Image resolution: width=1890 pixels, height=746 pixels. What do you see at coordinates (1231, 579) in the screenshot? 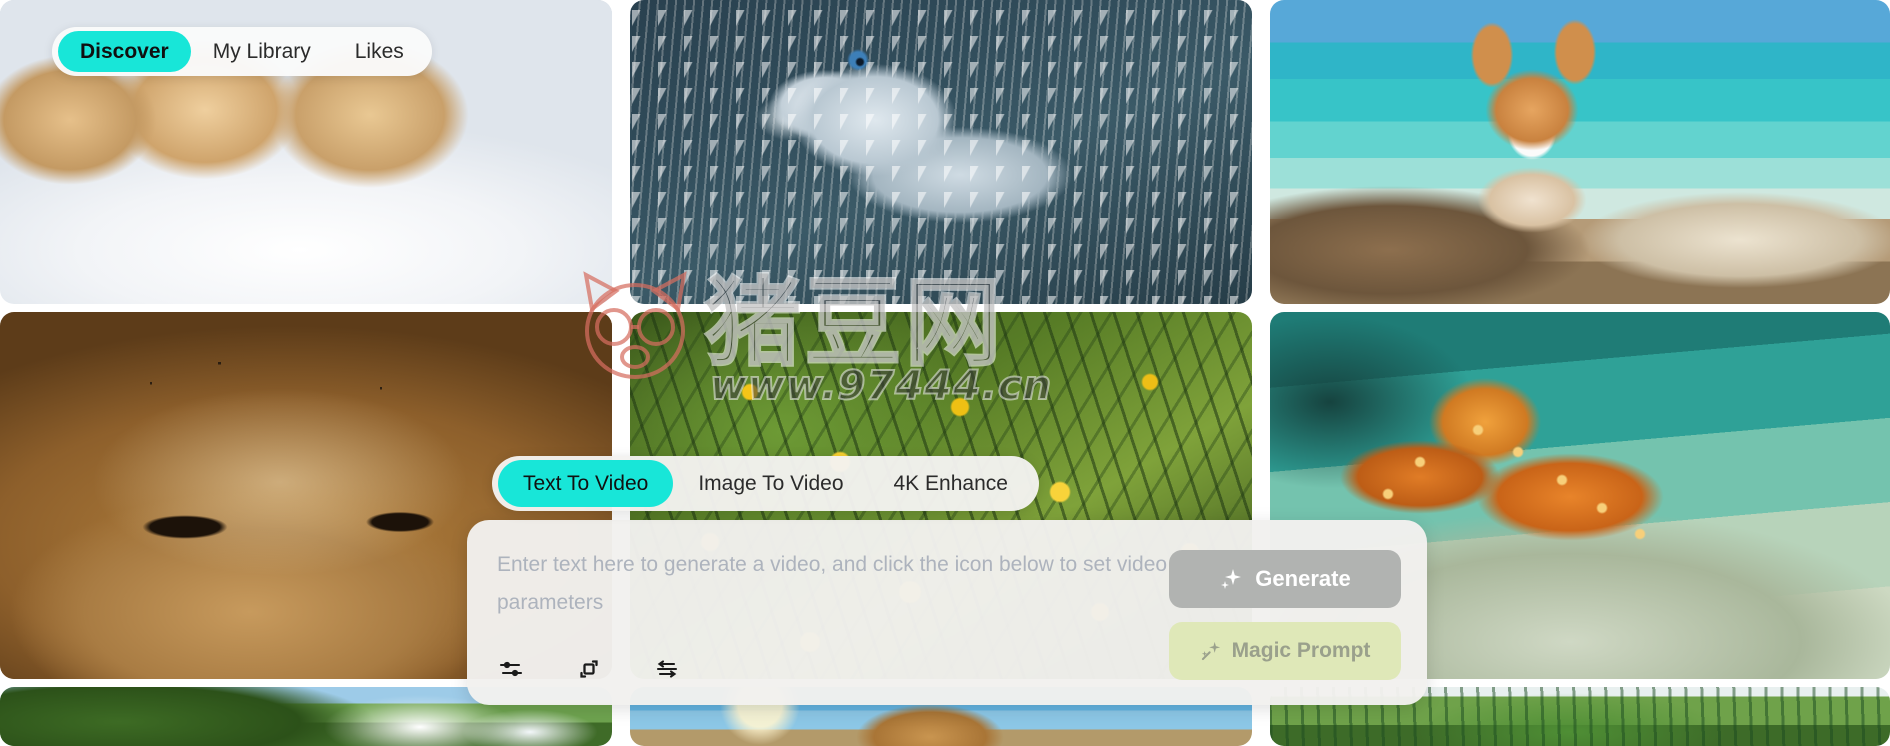
I see `sparkle-icon` at bounding box center [1231, 579].